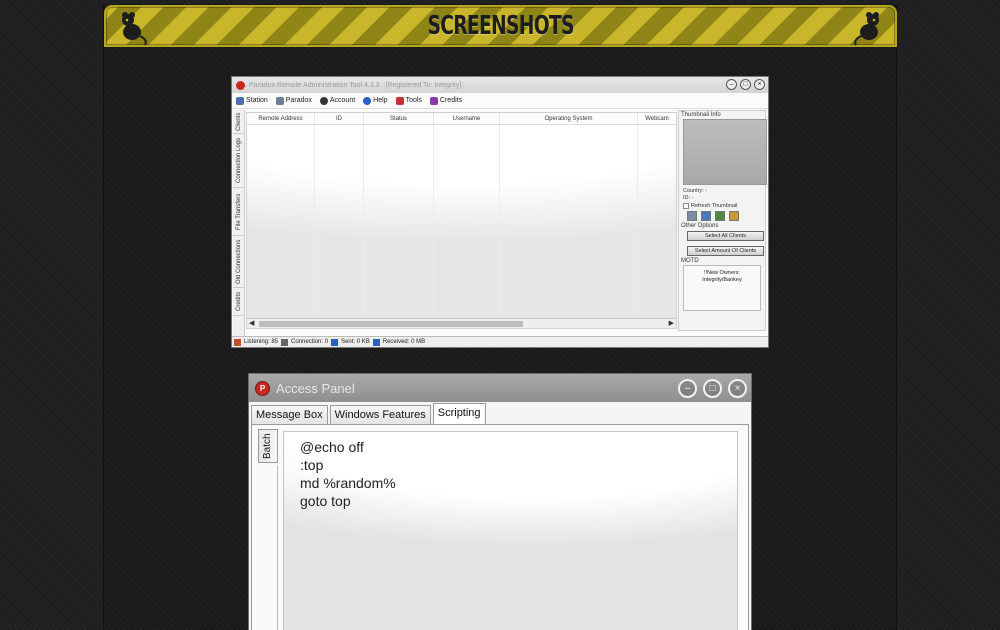 This screenshot has height=630, width=1000. I want to click on other-options-label: Other Options, so click(700, 226).